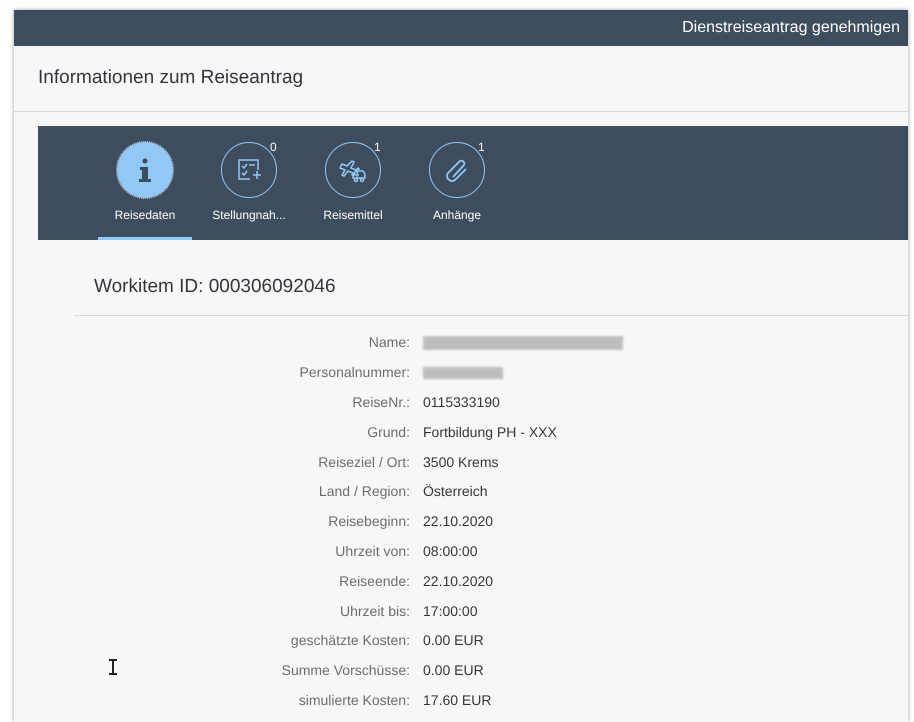 The width and height of the screenshot is (914, 722). Describe the element at coordinates (457, 700) in the screenshot. I see `field-value: 17.60 EUR` at that location.